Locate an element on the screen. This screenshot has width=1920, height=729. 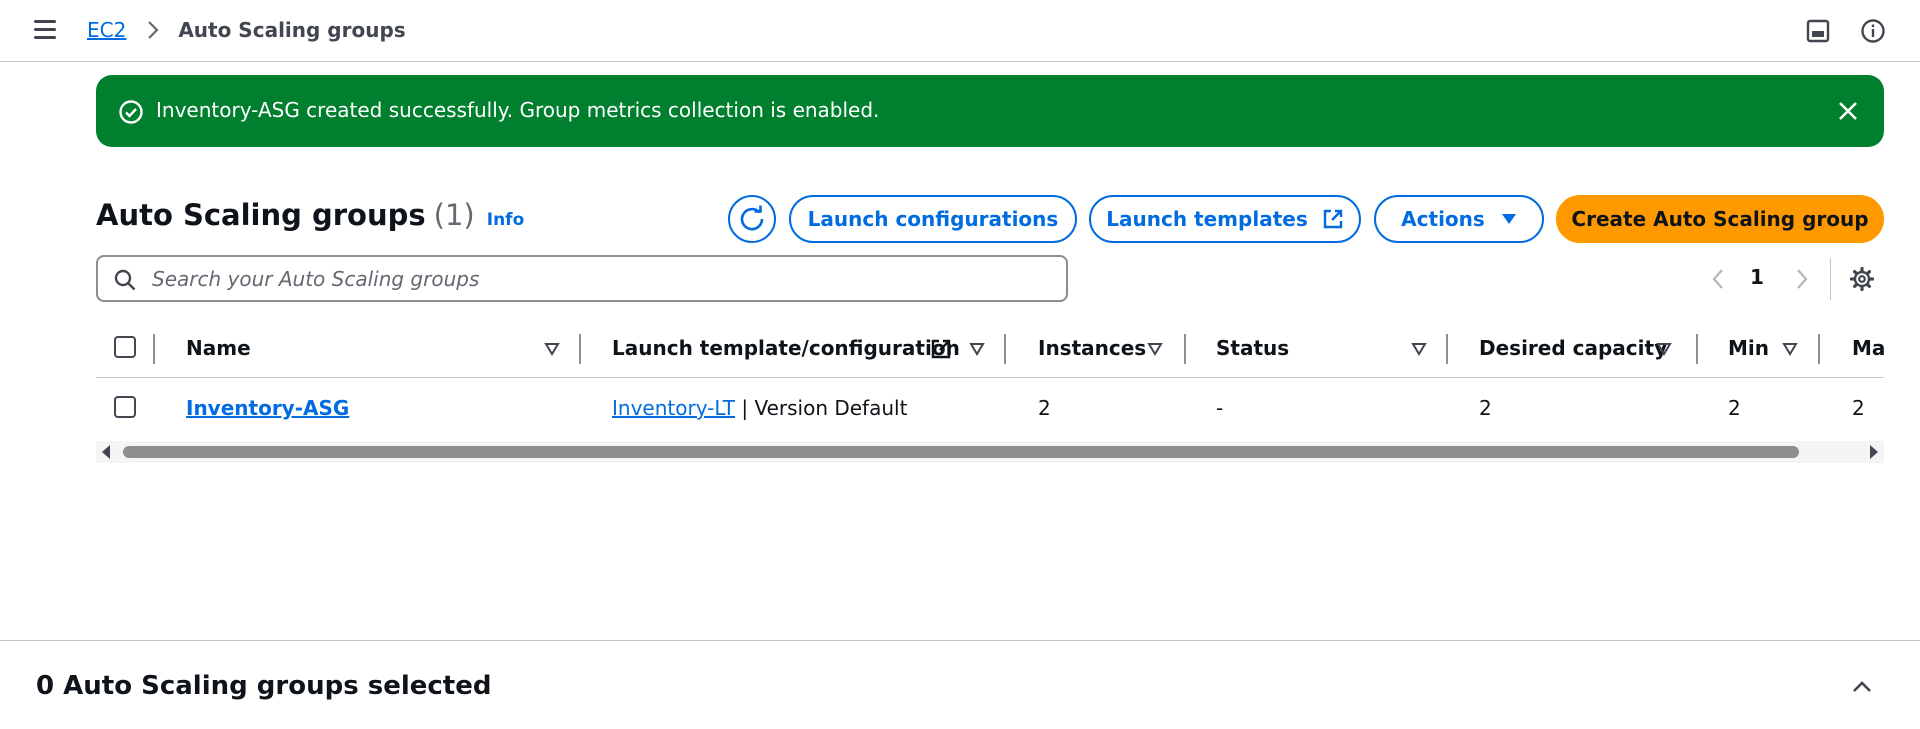
success-check-icon is located at coordinates (131, 112).